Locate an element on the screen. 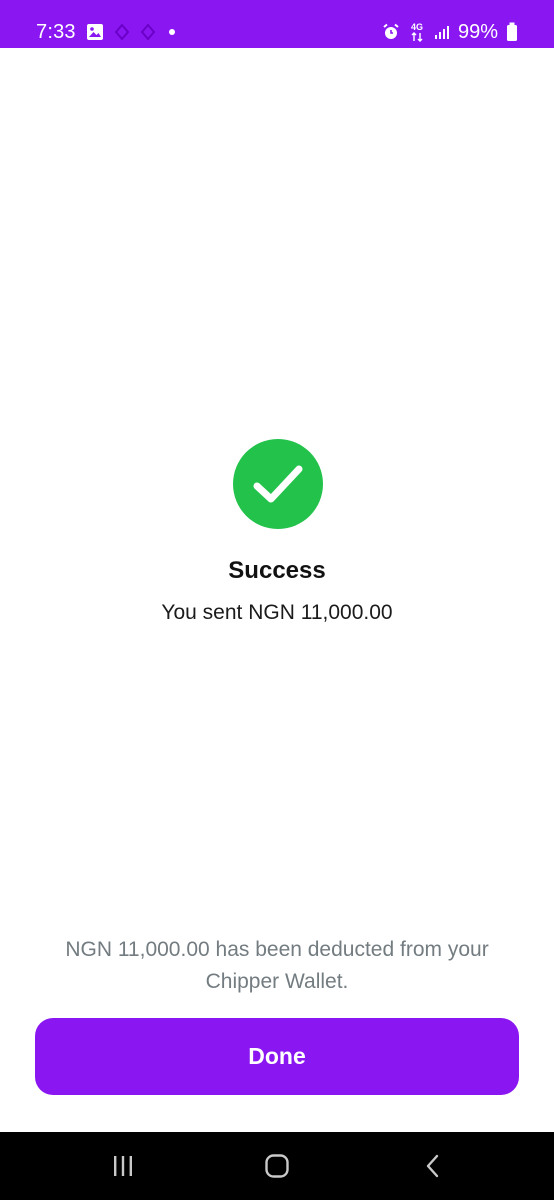 This screenshot has width=554, height=1200. alarm-icon is located at coordinates (391, 32).